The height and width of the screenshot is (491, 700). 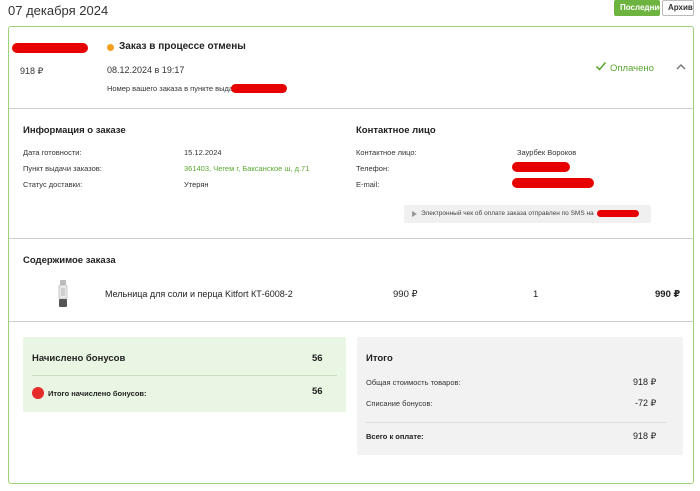 What do you see at coordinates (62, 168) in the screenshot?
I see `pickup-point-label: Пункт выдачи заказов:` at bounding box center [62, 168].